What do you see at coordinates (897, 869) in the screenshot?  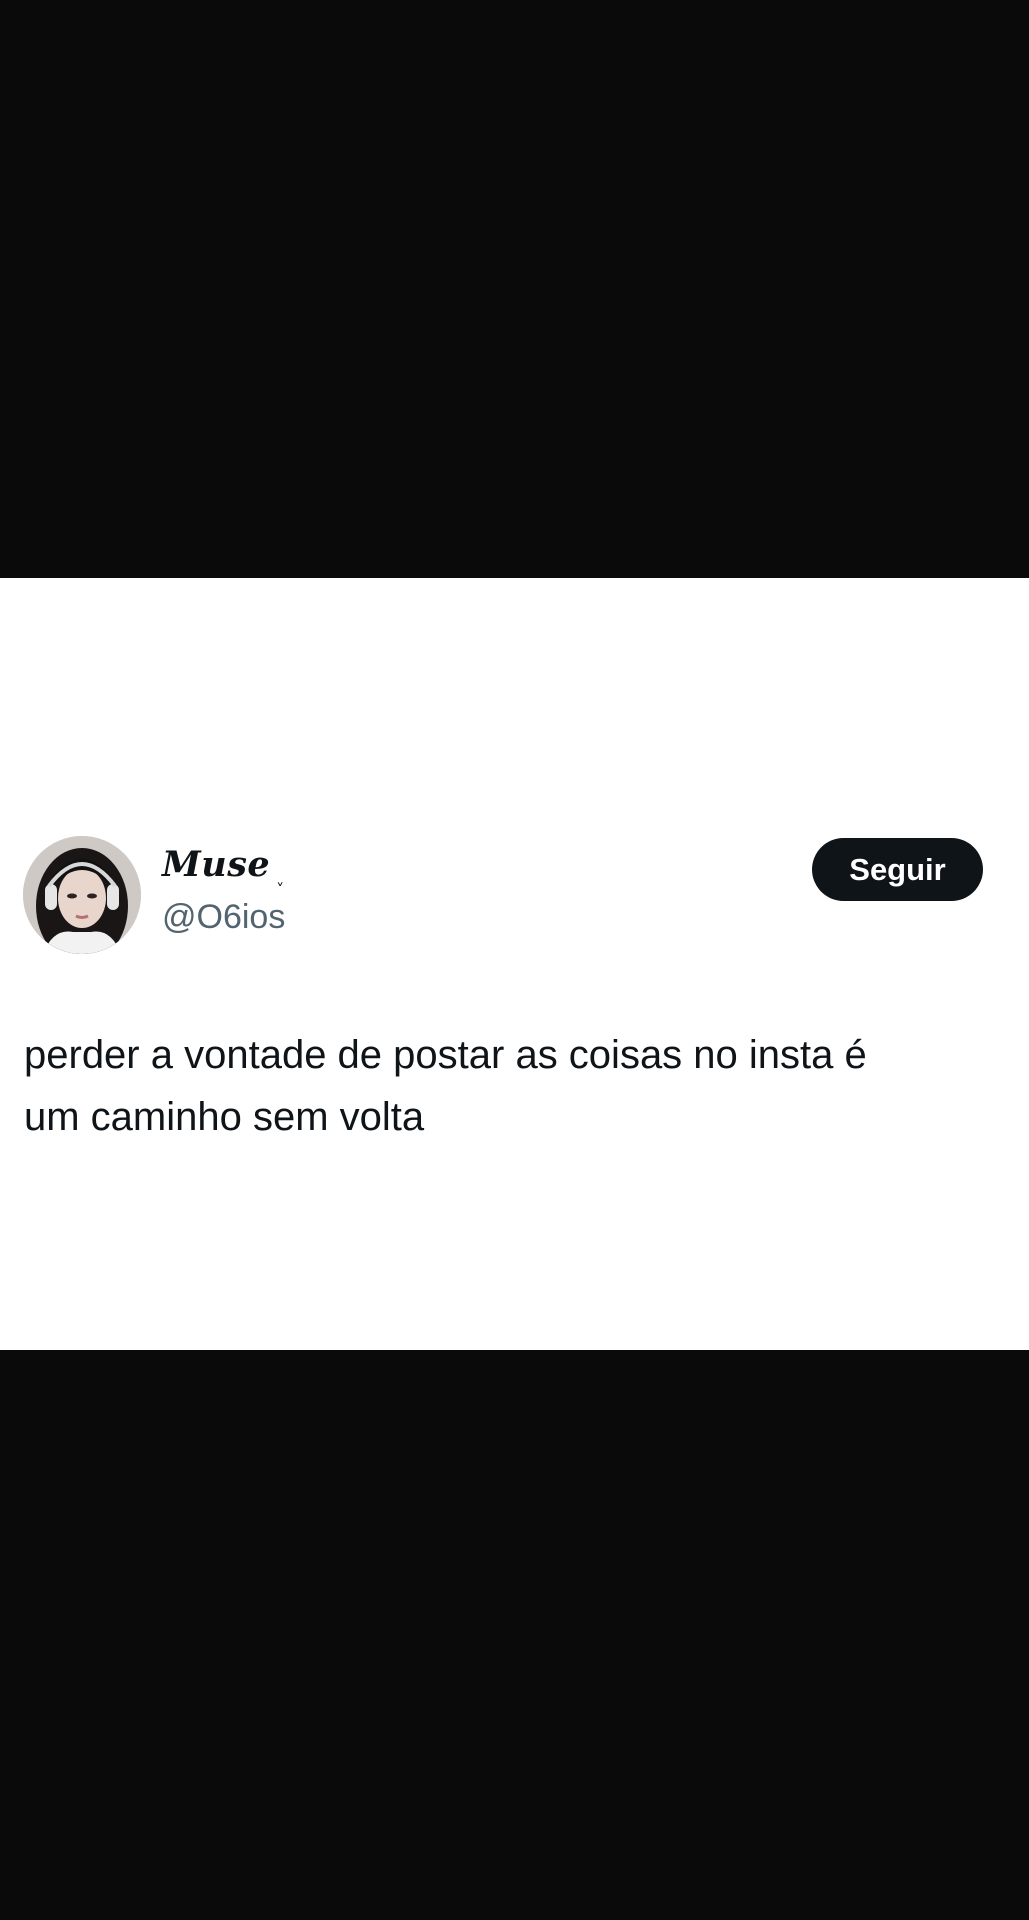 I see `follow-button: Seguir` at bounding box center [897, 869].